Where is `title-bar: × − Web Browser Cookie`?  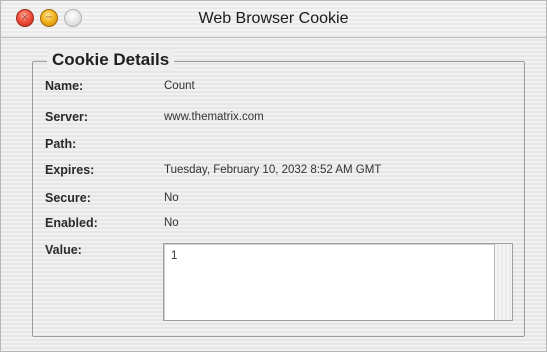 title-bar: × − Web Browser Cookie is located at coordinates (273, 19).